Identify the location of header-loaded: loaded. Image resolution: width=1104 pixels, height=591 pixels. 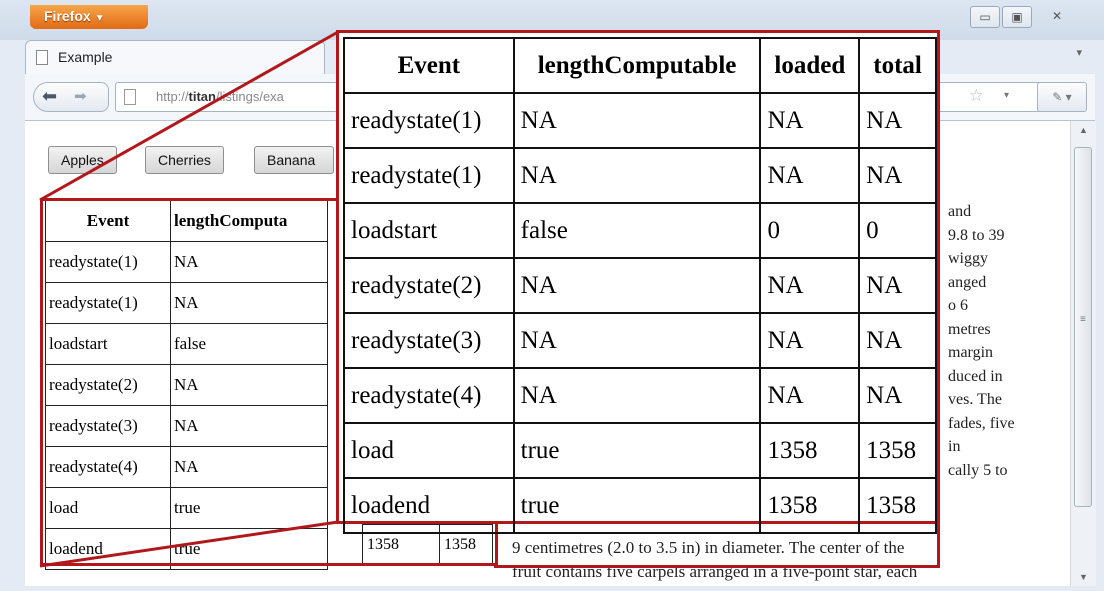
(810, 65).